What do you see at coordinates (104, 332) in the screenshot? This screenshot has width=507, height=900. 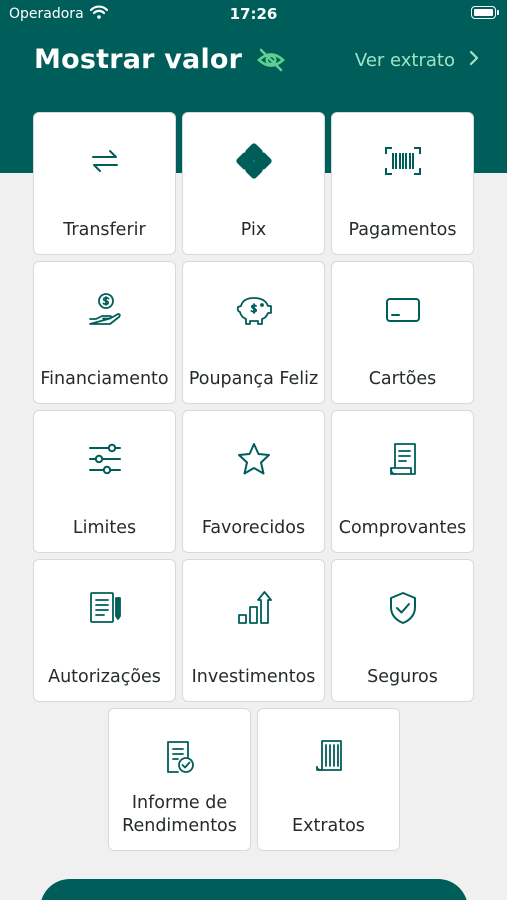 I see `tile-financiamento: Financiamento` at bounding box center [104, 332].